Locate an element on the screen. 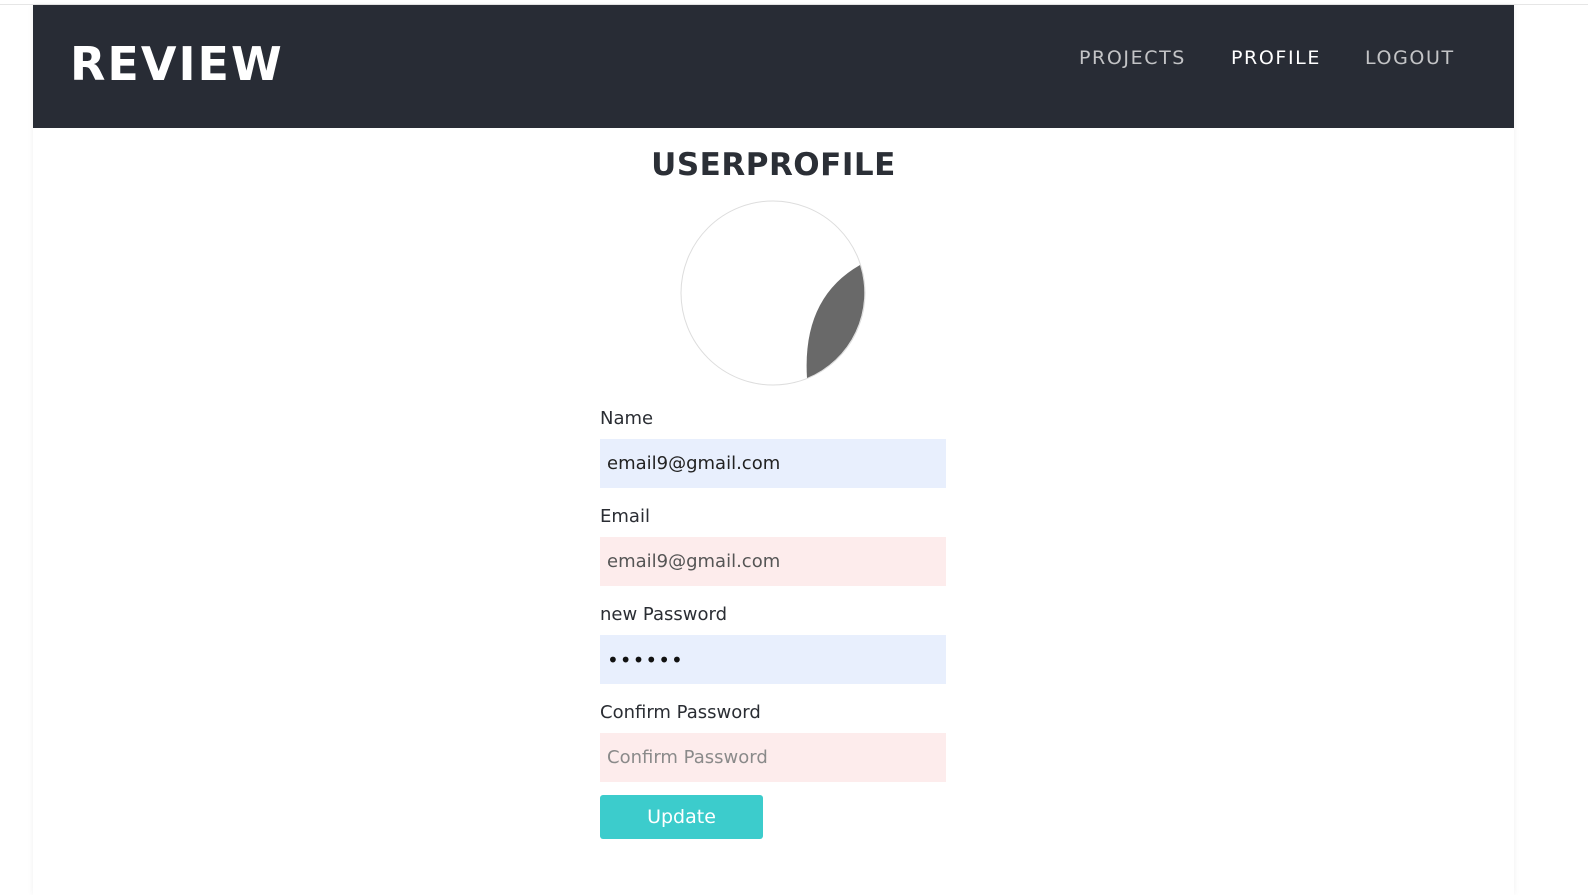  brand-logo: REVIEW is located at coordinates (177, 64).